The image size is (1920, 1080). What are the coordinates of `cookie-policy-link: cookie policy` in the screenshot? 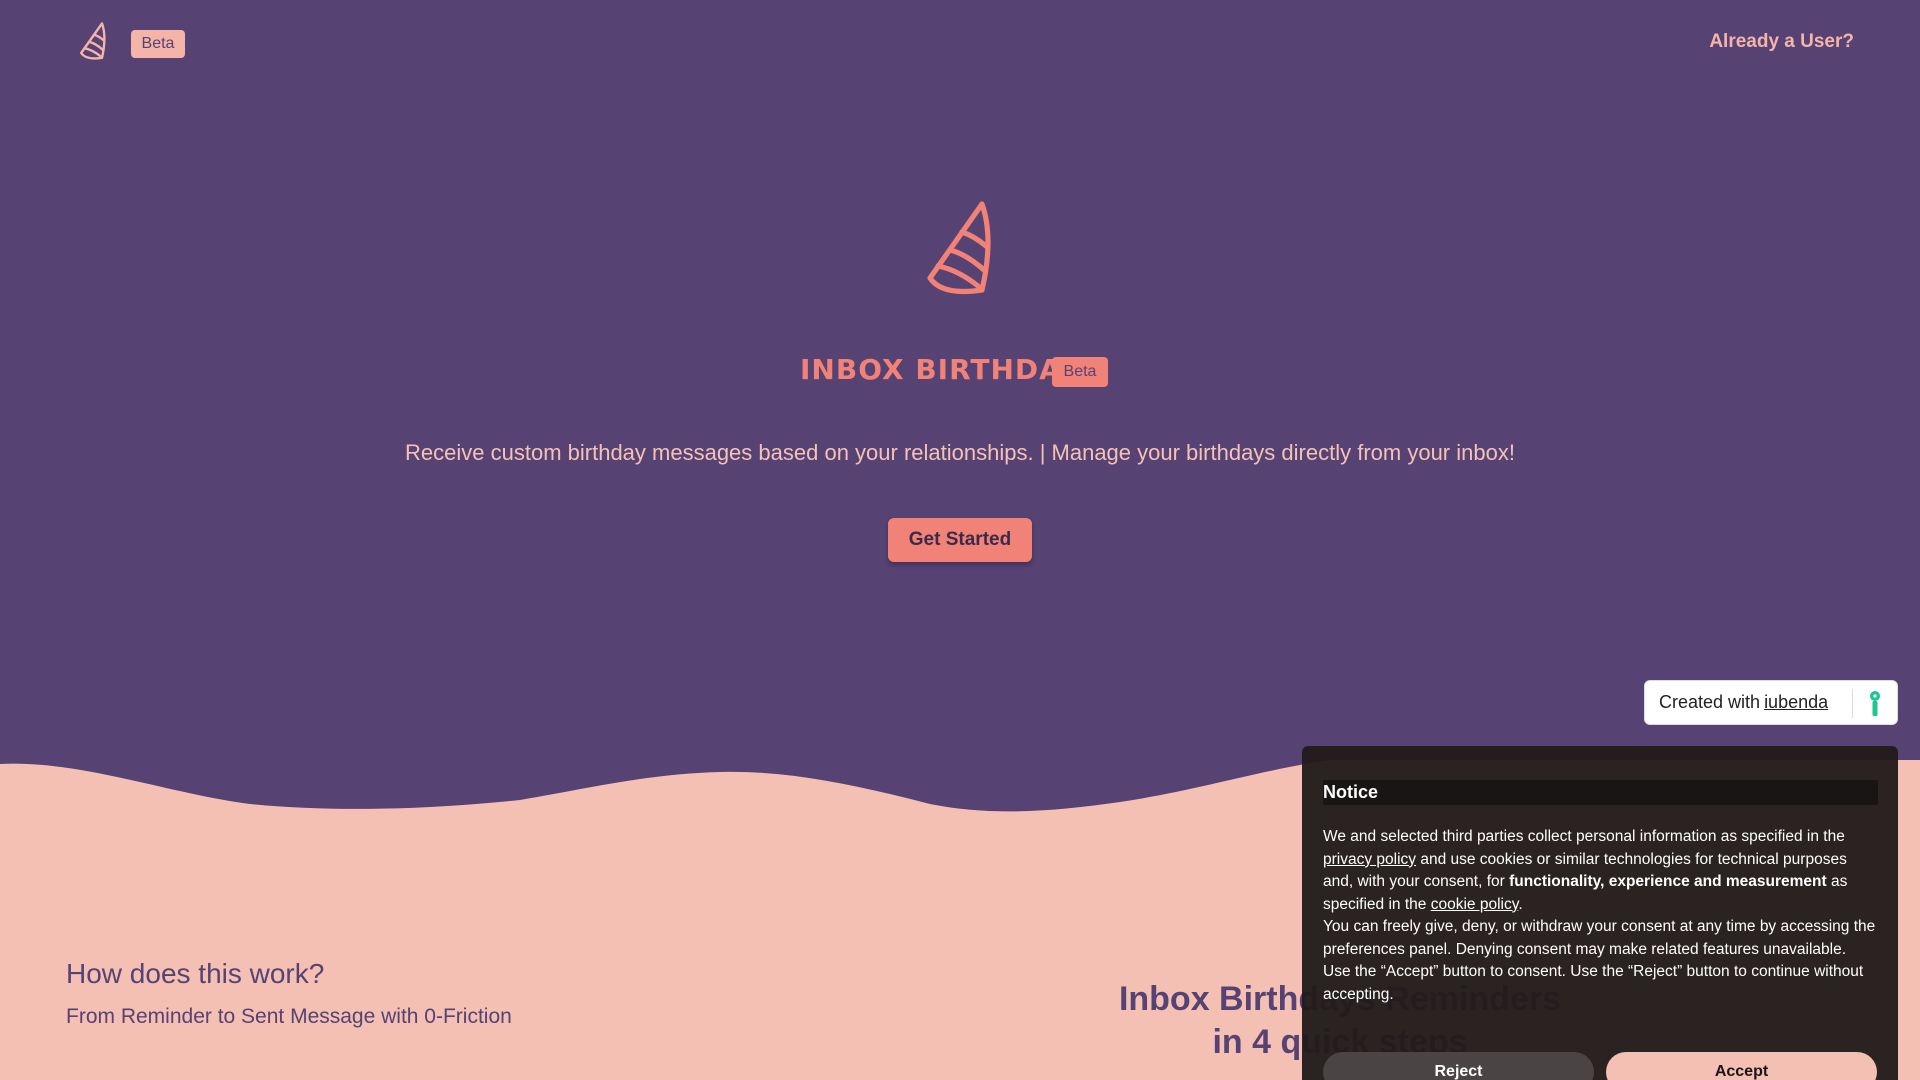 It's located at (1475, 904).